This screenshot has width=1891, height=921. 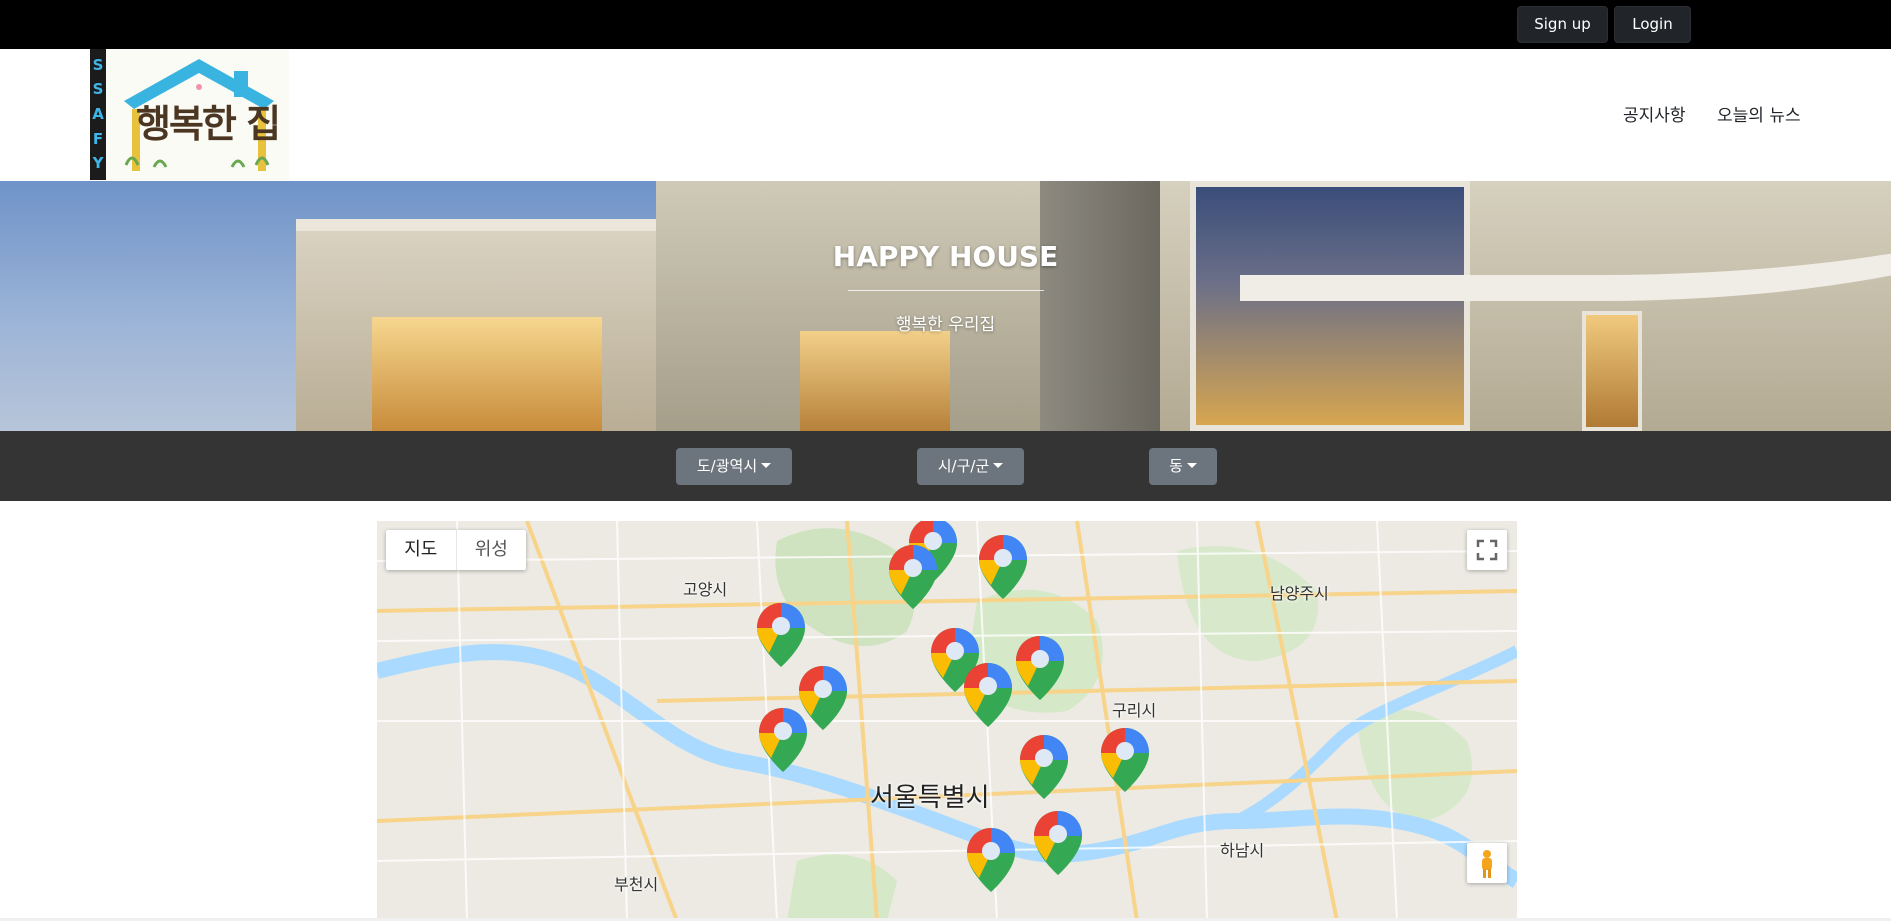 I want to click on hero-subtitle: 행복한 우리집, so click(x=945, y=325).